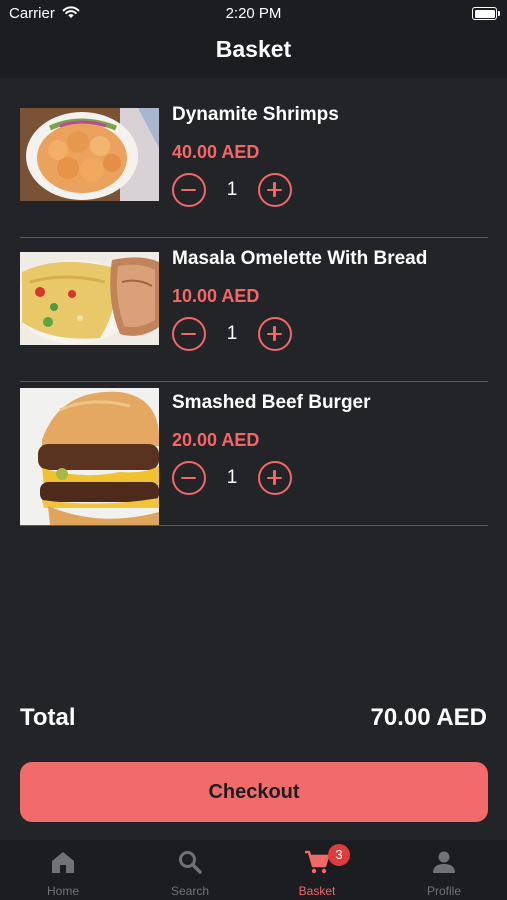  I want to click on status-time: 2:20 PM, so click(253, 13).